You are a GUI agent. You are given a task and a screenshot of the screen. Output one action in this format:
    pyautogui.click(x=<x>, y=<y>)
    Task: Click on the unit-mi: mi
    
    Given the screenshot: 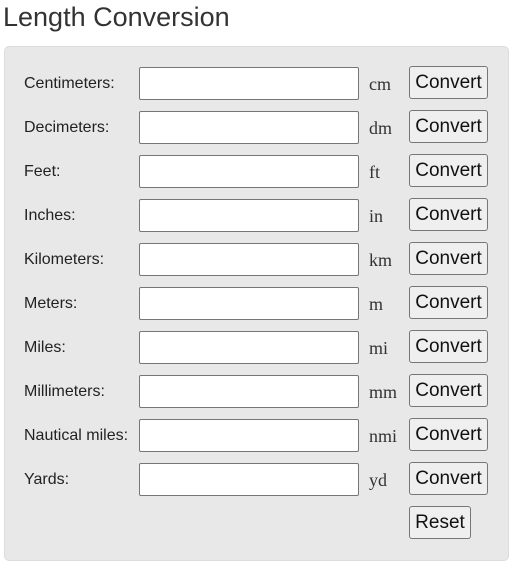 What is the action you would take?
    pyautogui.click(x=379, y=348)
    